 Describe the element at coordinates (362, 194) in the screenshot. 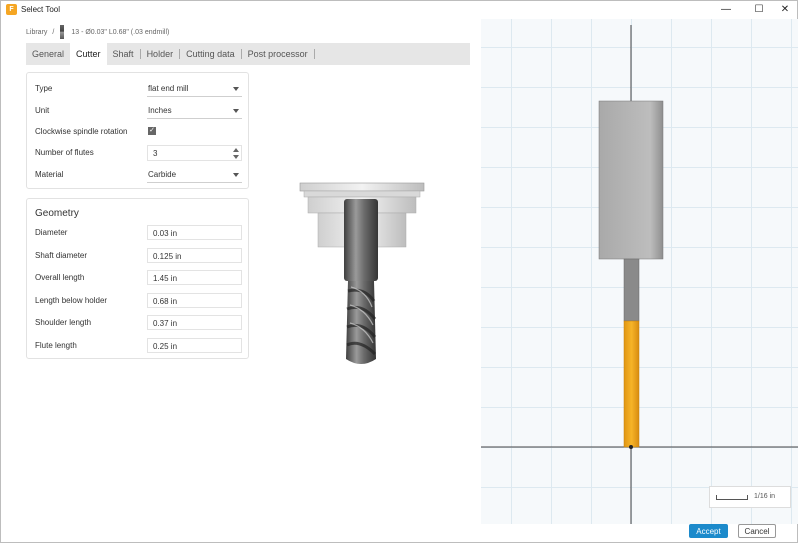

I see `holder-collar` at that location.